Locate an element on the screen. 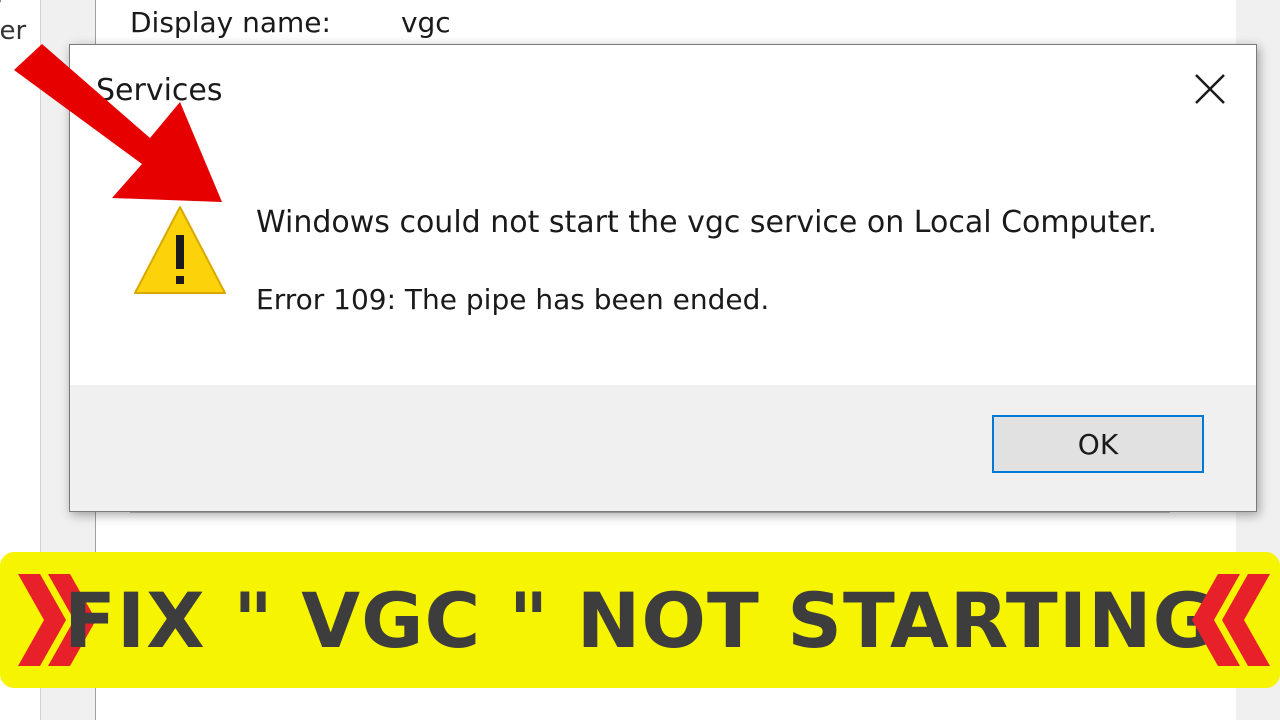 This screenshot has height=720, width=1280. close-x-icon is located at coordinates (1210, 89).